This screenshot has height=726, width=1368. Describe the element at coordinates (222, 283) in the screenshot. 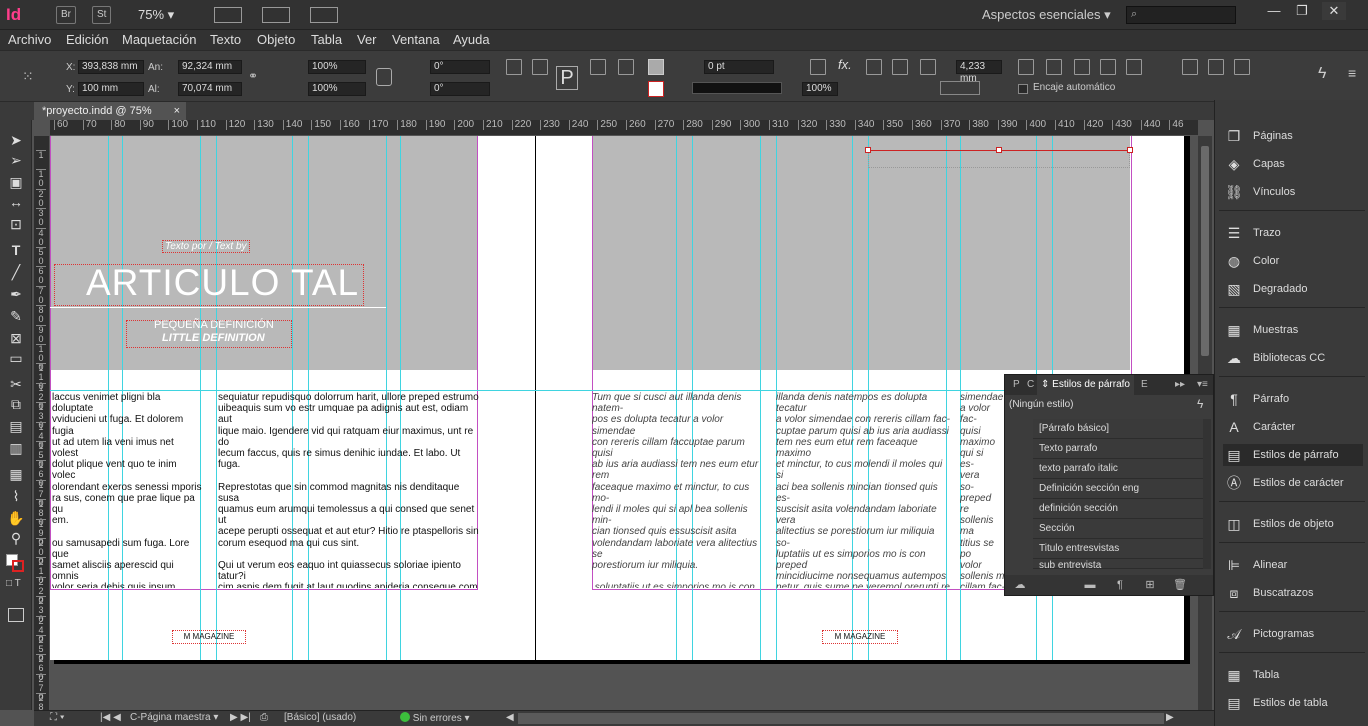

I see `article-title: ARTICULO TAL` at that location.